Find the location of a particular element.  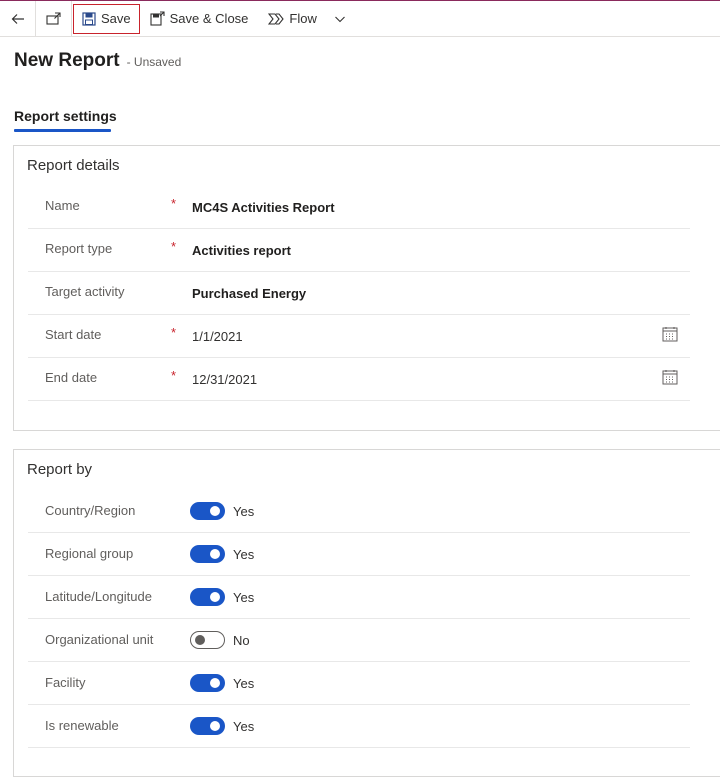

option-organizational-unit: Organizational unit No is located at coordinates (359, 640).